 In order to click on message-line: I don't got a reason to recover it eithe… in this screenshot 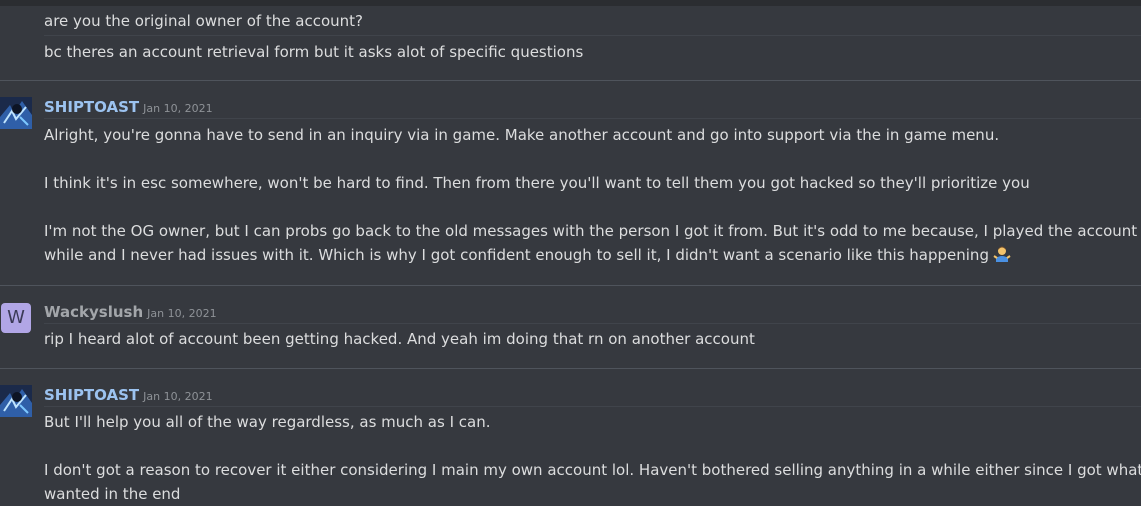, I will do `click(592, 470)`.